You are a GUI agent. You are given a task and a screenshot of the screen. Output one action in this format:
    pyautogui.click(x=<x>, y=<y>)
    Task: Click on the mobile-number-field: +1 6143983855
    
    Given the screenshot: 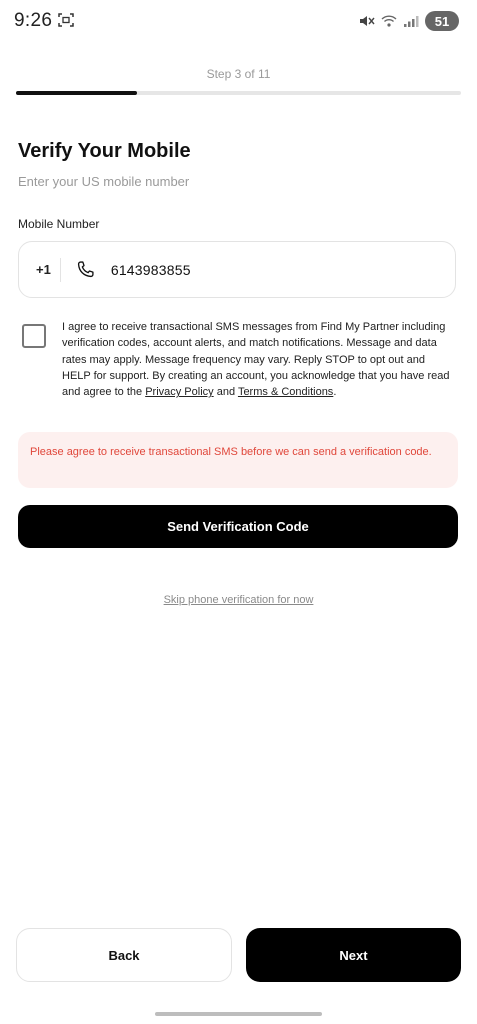 What is the action you would take?
    pyautogui.click(x=237, y=269)
    